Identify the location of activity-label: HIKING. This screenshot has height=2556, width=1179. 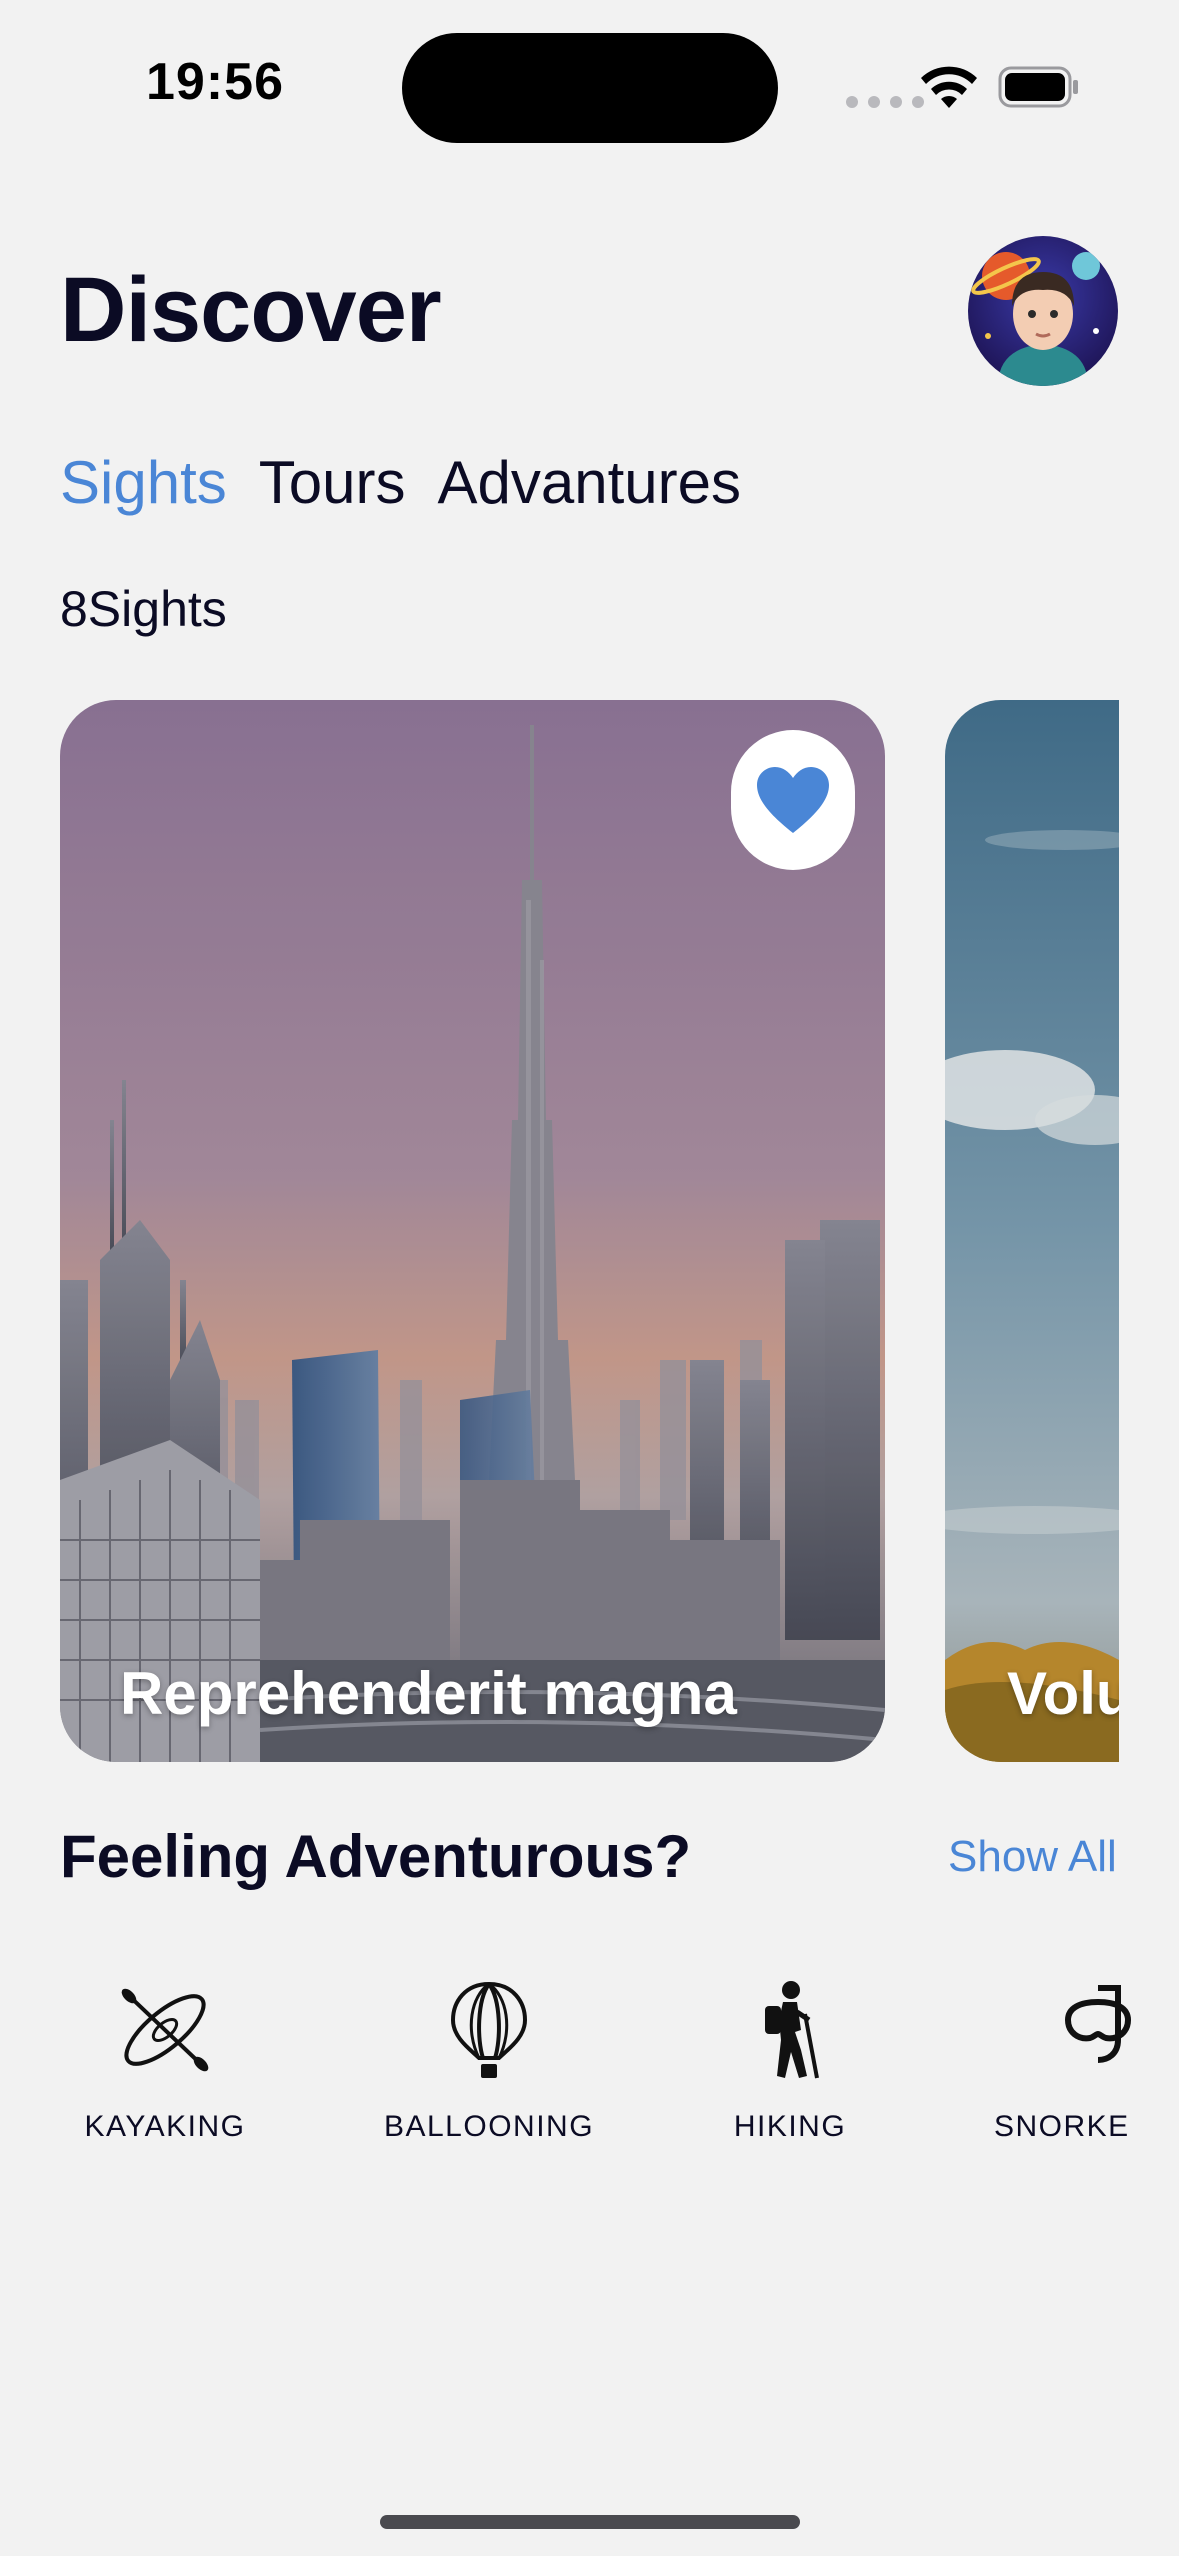
(790, 2126).